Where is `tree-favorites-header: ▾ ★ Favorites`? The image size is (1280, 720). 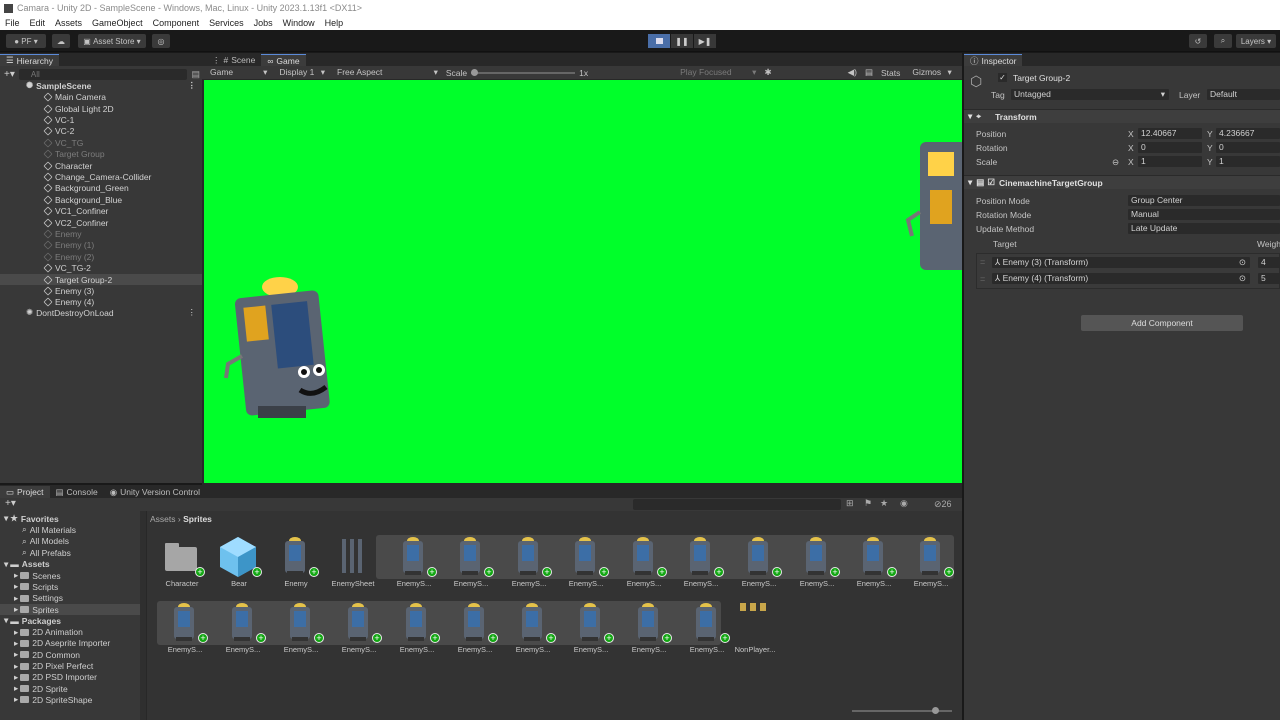 tree-favorites-header: ▾ ★ Favorites is located at coordinates (70, 518).